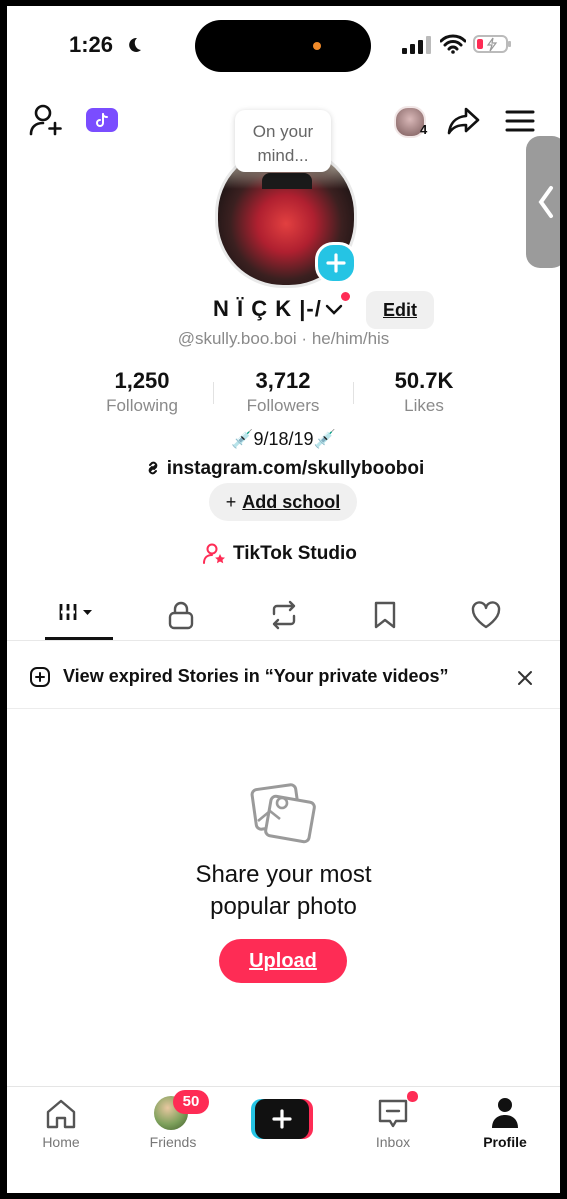 This screenshot has width=567, height=1199. I want to click on tab-videos, so click(79, 619).